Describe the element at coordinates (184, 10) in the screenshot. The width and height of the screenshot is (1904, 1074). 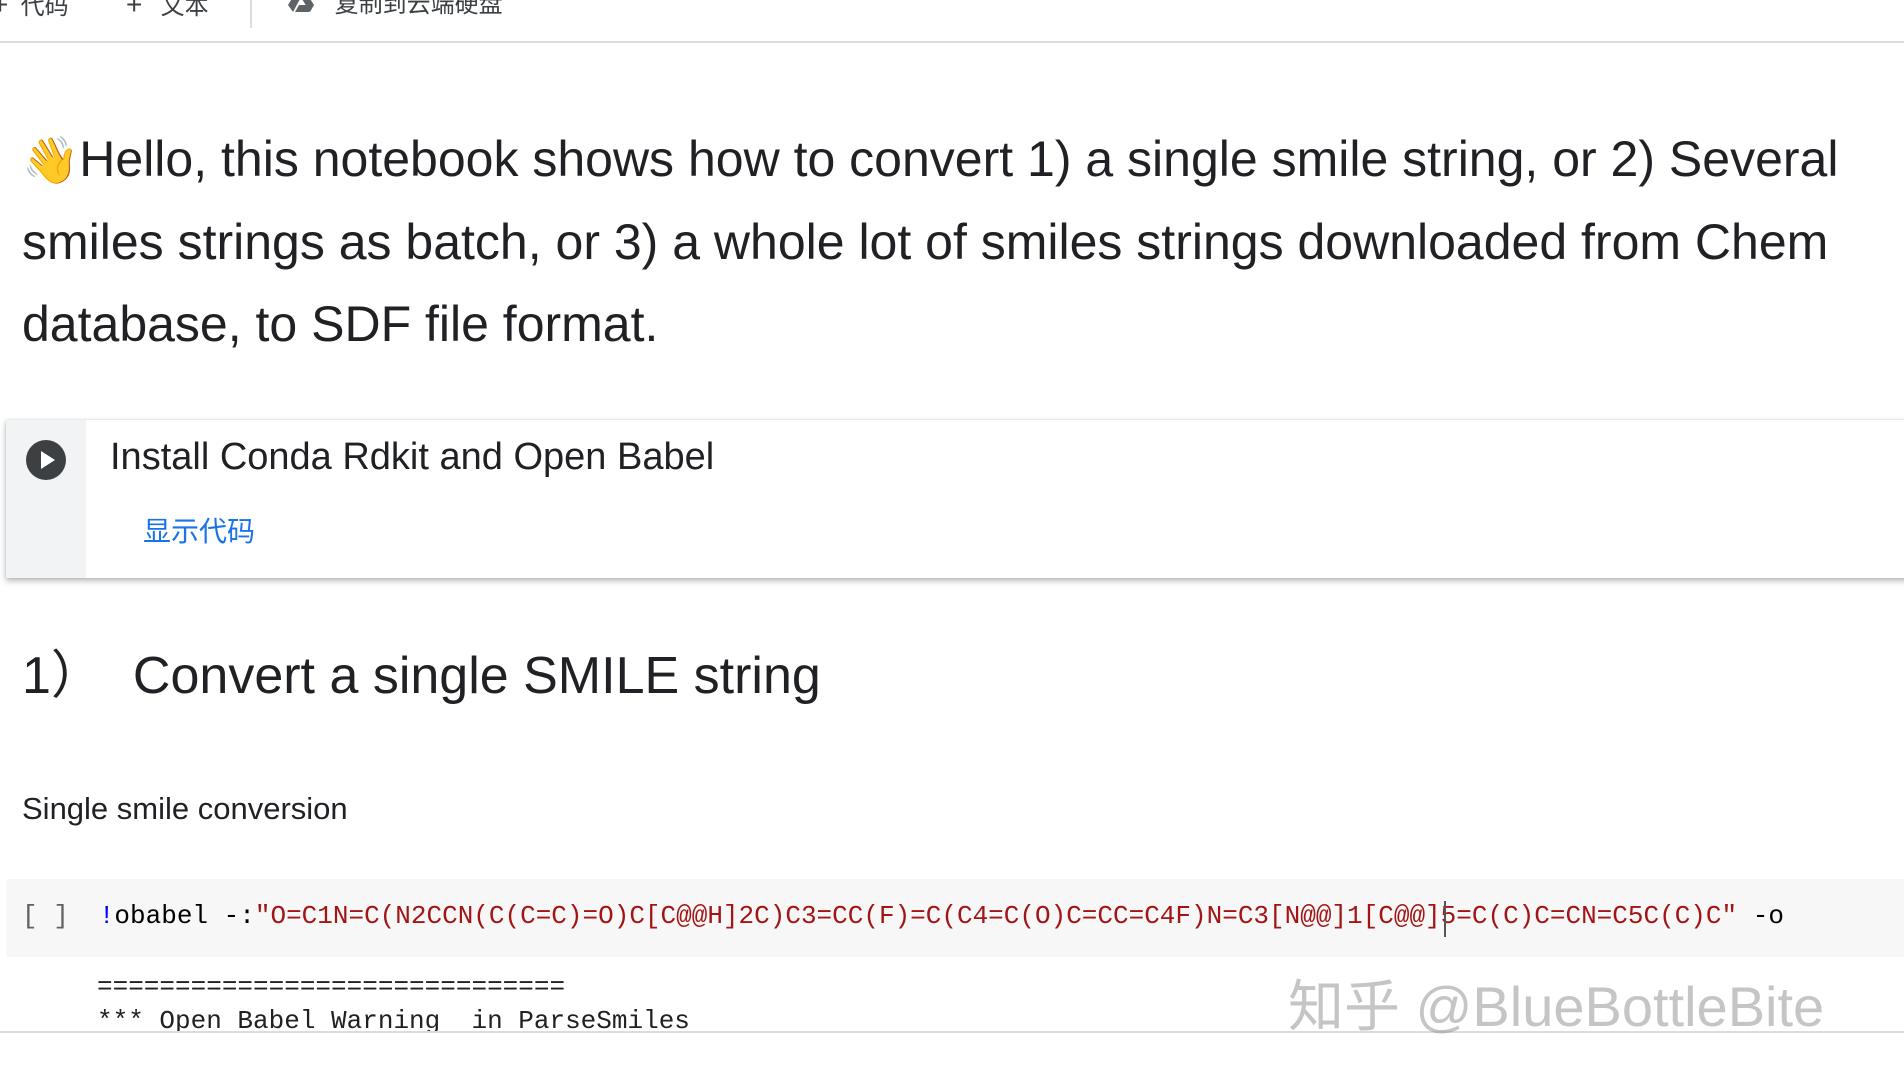
I see `add-text-label: 文本` at that location.